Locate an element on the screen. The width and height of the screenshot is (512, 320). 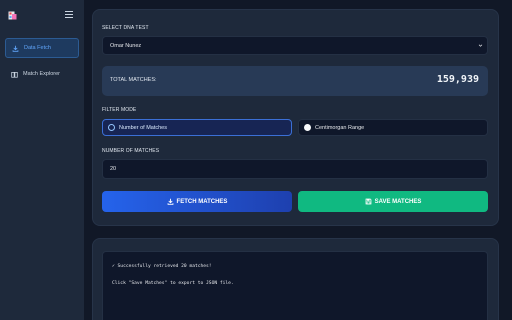
filter-mode-label: FILTER MODE is located at coordinates (119, 110).